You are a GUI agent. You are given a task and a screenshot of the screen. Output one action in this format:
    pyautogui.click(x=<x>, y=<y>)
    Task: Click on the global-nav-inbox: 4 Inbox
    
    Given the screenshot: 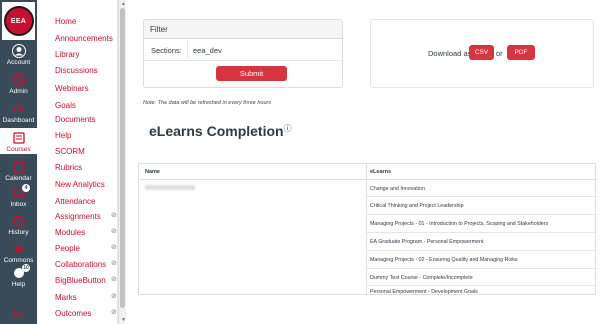 What is the action you would take?
    pyautogui.click(x=18, y=196)
    